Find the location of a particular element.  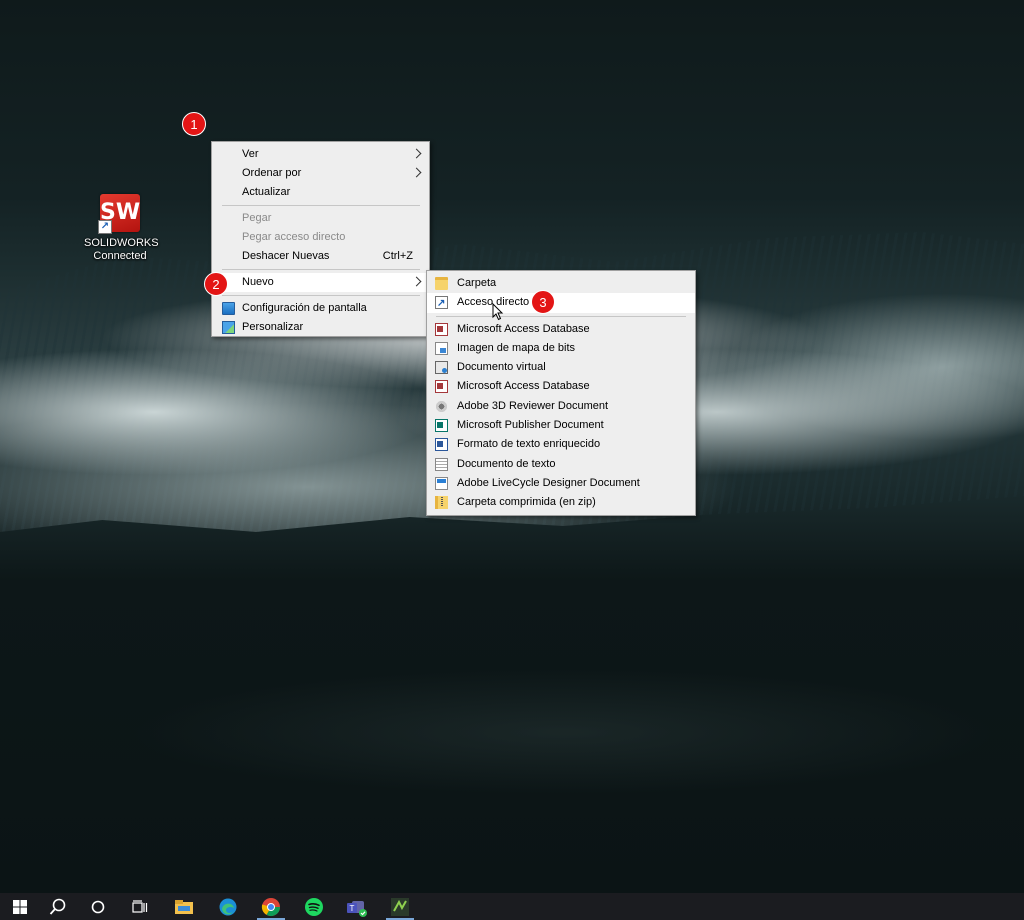

menu-item-ordenar-por: Ordenar por is located at coordinates (320, 173).